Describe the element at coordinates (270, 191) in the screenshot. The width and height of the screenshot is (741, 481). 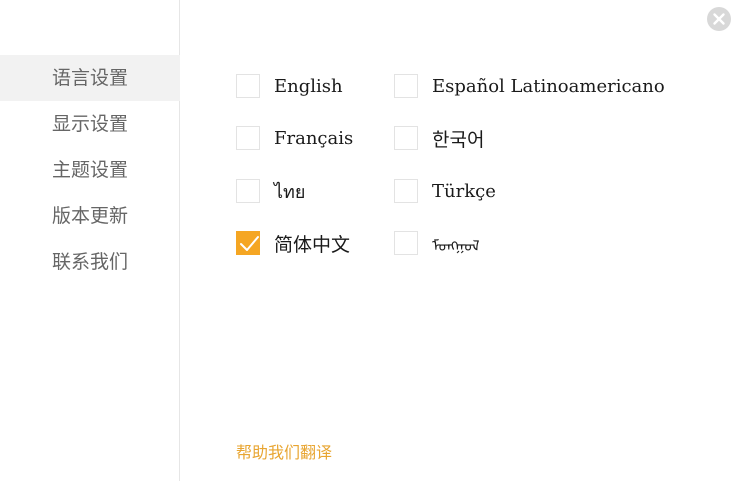
I see `language-option-thai: ไทย` at that location.